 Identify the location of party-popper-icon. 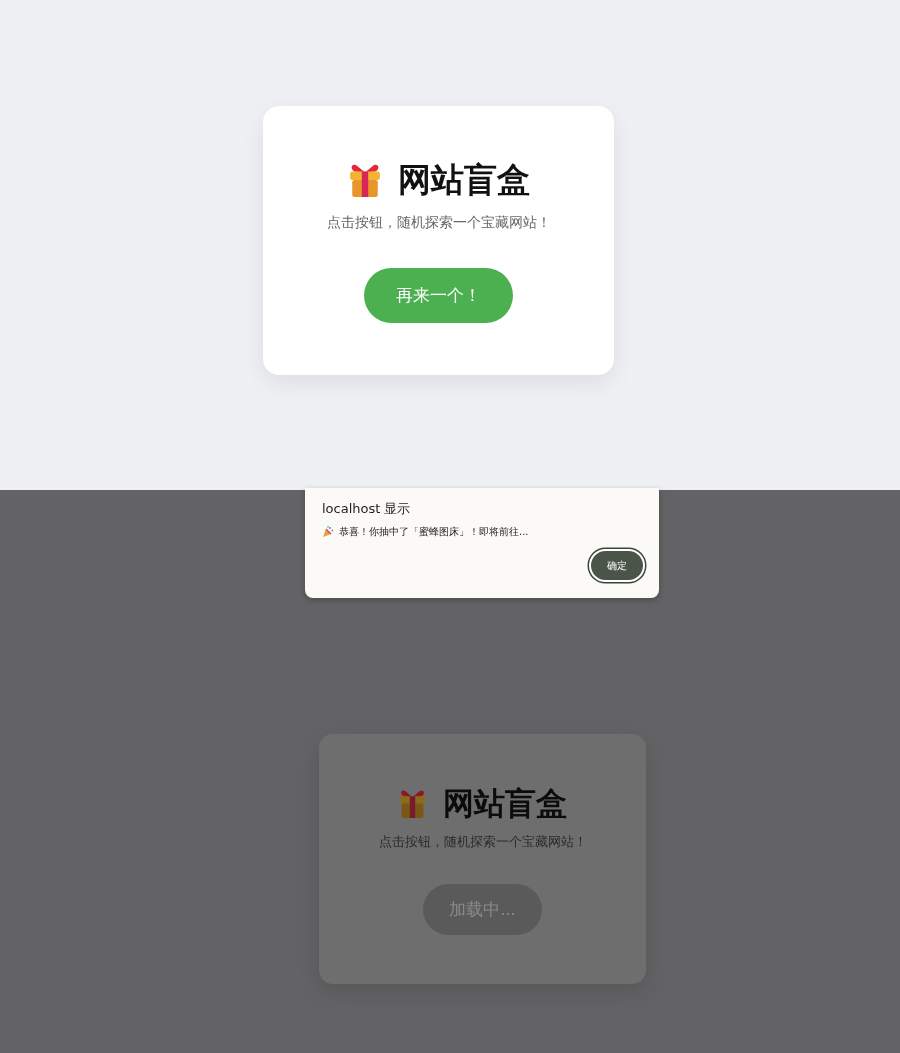
(327, 531).